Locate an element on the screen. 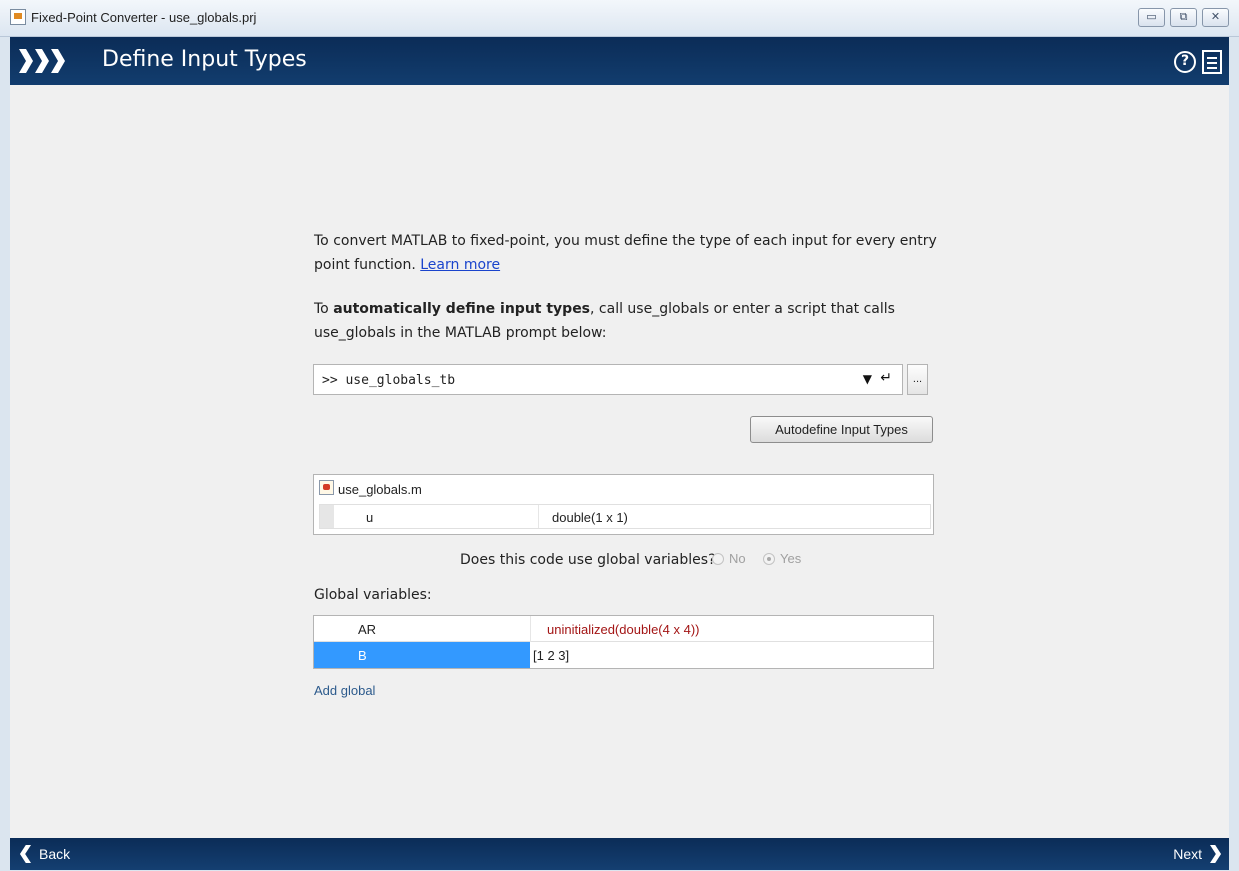  help-icon: ? is located at coordinates (1185, 62).